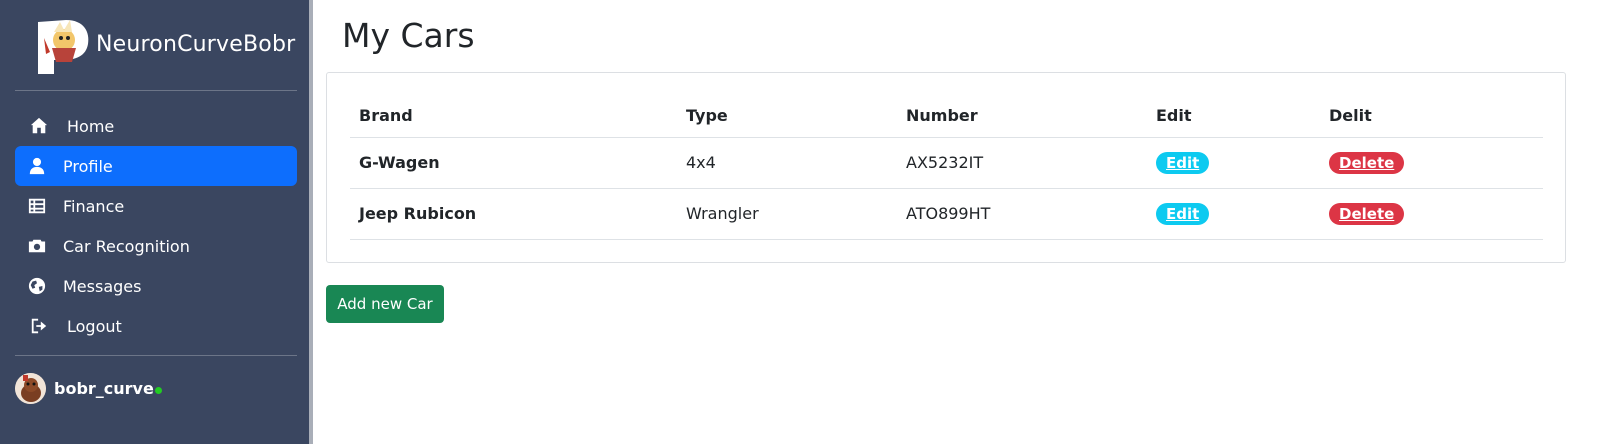 Image resolution: width=1607 pixels, height=444 pixels. What do you see at coordinates (787, 116) in the screenshot?
I see `column-header-type: Type` at bounding box center [787, 116].